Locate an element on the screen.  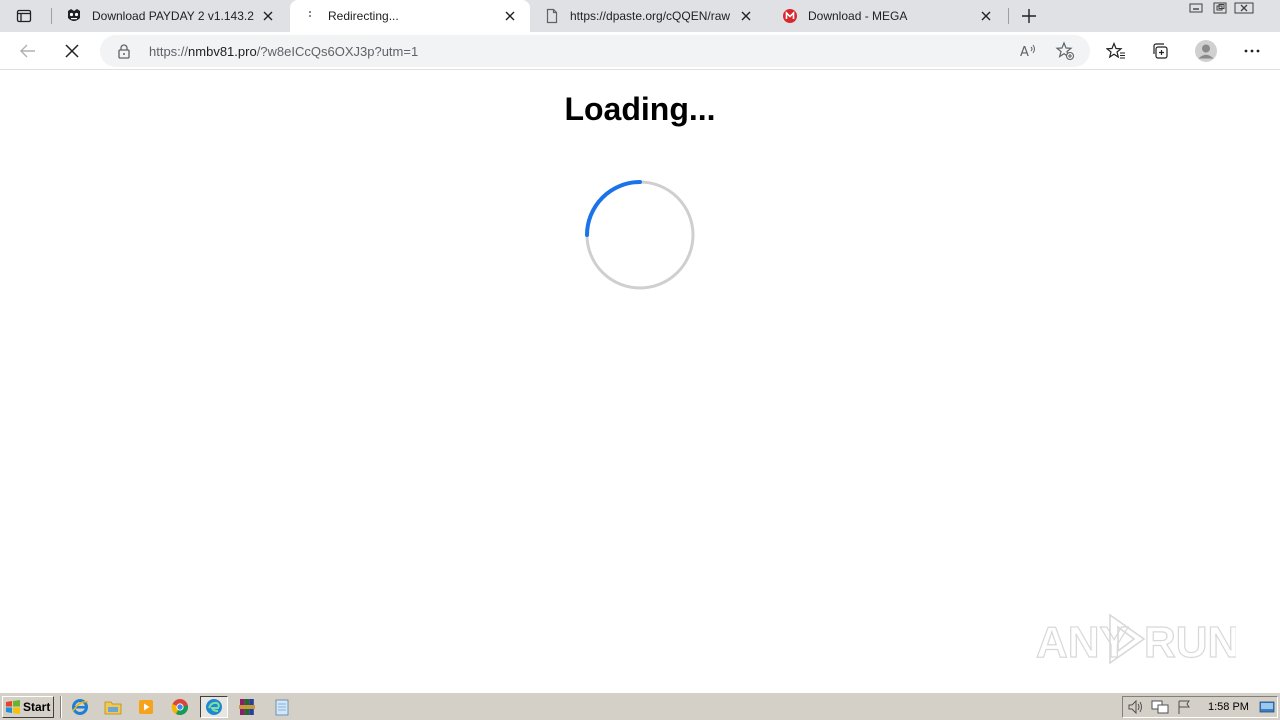
loading-spinner is located at coordinates (640, 235).